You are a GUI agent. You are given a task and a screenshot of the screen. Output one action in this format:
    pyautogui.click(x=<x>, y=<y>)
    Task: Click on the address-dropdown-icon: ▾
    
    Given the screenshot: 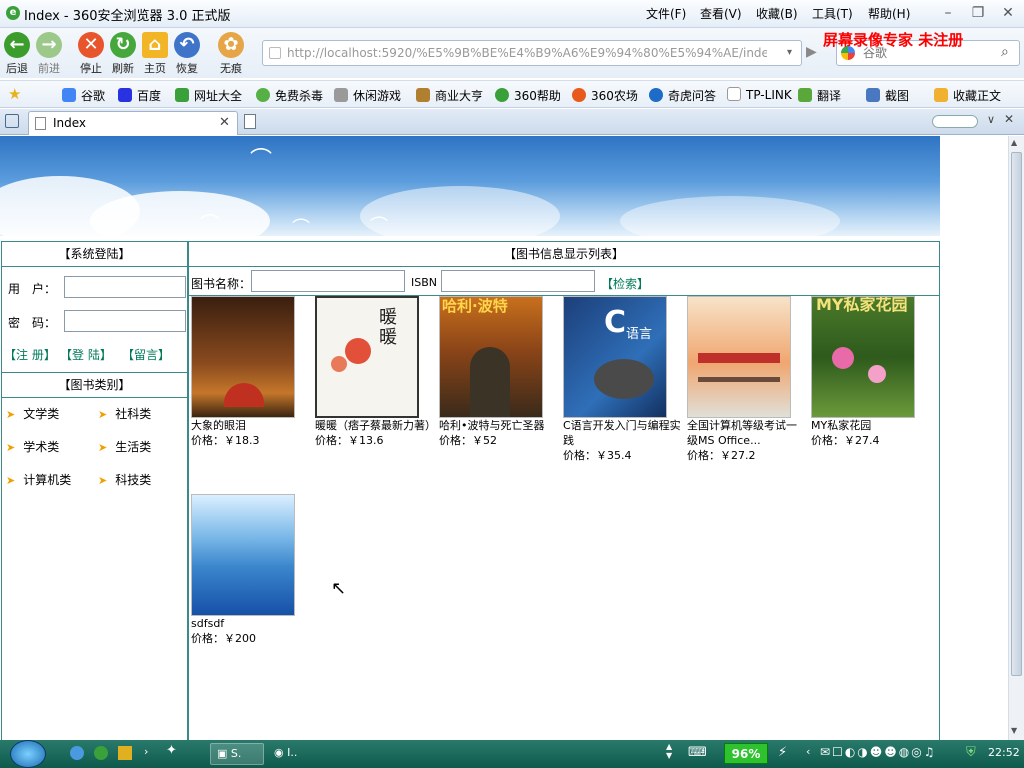 What is the action you would take?
    pyautogui.click(x=789, y=52)
    